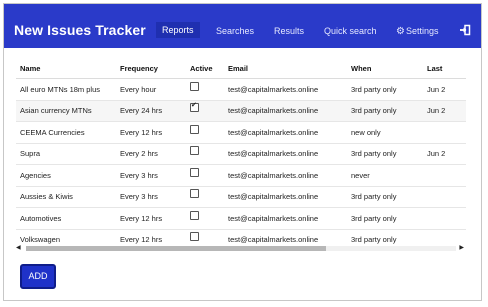 Image resolution: width=488 pixels, height=307 pixels. Describe the element at coordinates (465, 30) in the screenshot. I see `logout-icon` at that location.